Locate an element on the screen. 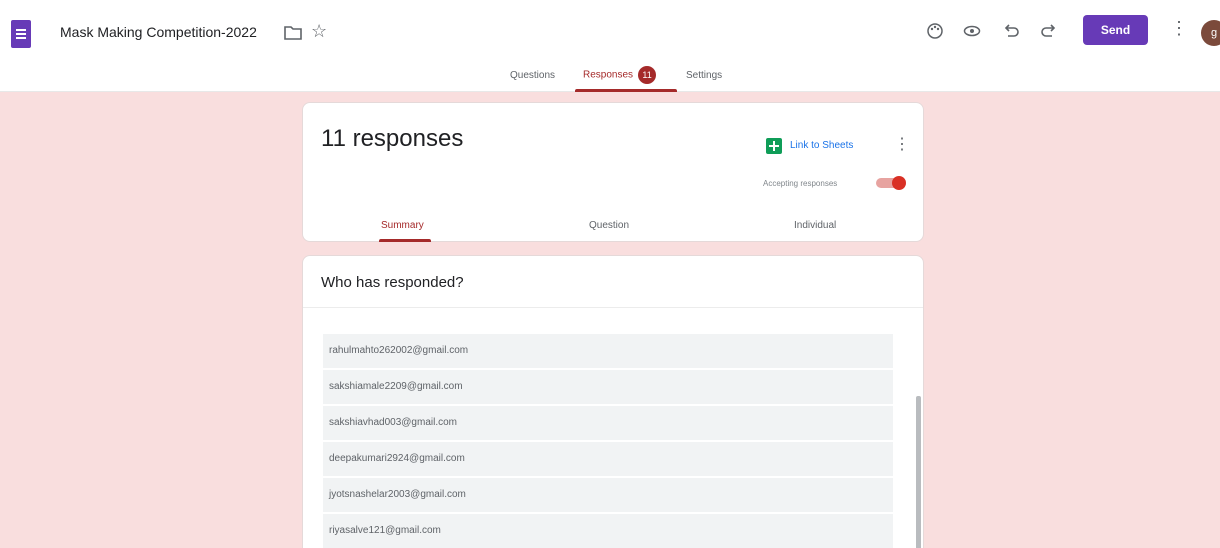  tab-responses: Responses 11 is located at coordinates (620, 75).